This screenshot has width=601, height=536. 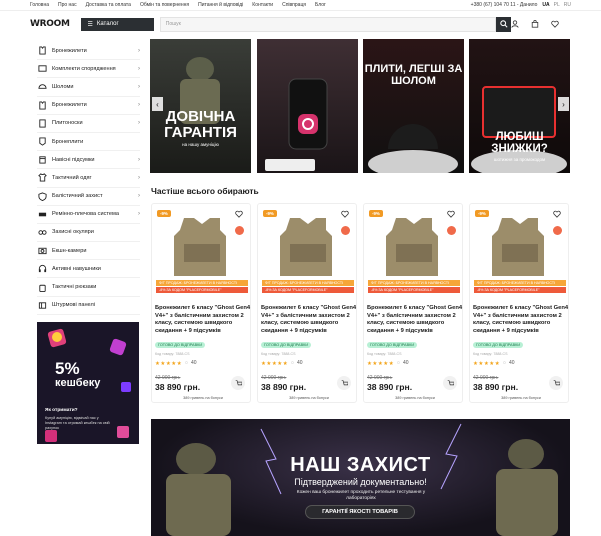 What do you see at coordinates (61, 410) in the screenshot?
I see `cashback-question: Як отримати?` at bounding box center [61, 410].